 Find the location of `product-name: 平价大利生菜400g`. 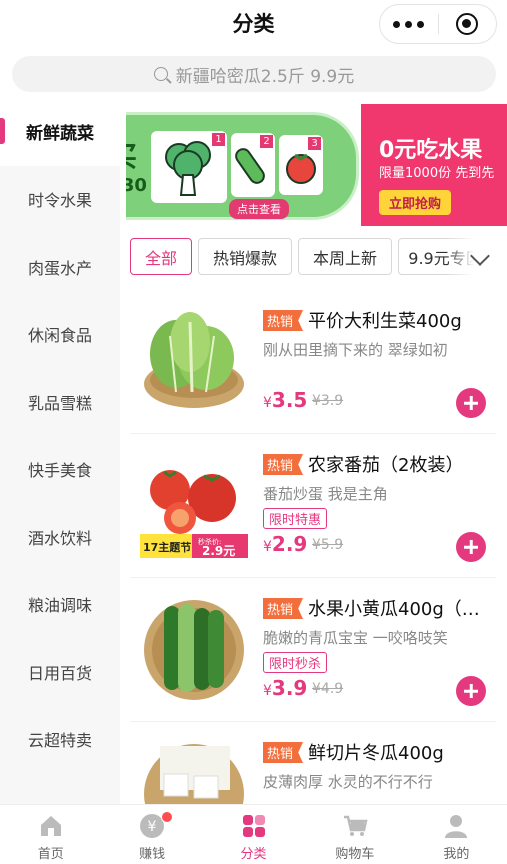

product-name: 平价大利生菜400g is located at coordinates (385, 321).